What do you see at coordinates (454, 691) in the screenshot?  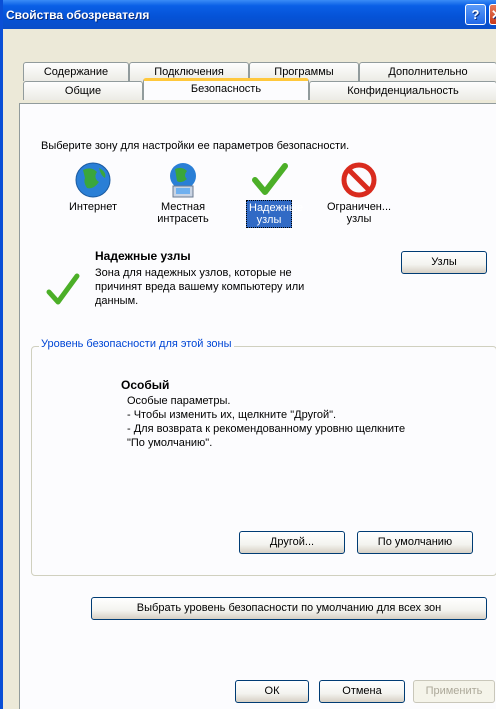 I see `apply-button: Применить` at bounding box center [454, 691].